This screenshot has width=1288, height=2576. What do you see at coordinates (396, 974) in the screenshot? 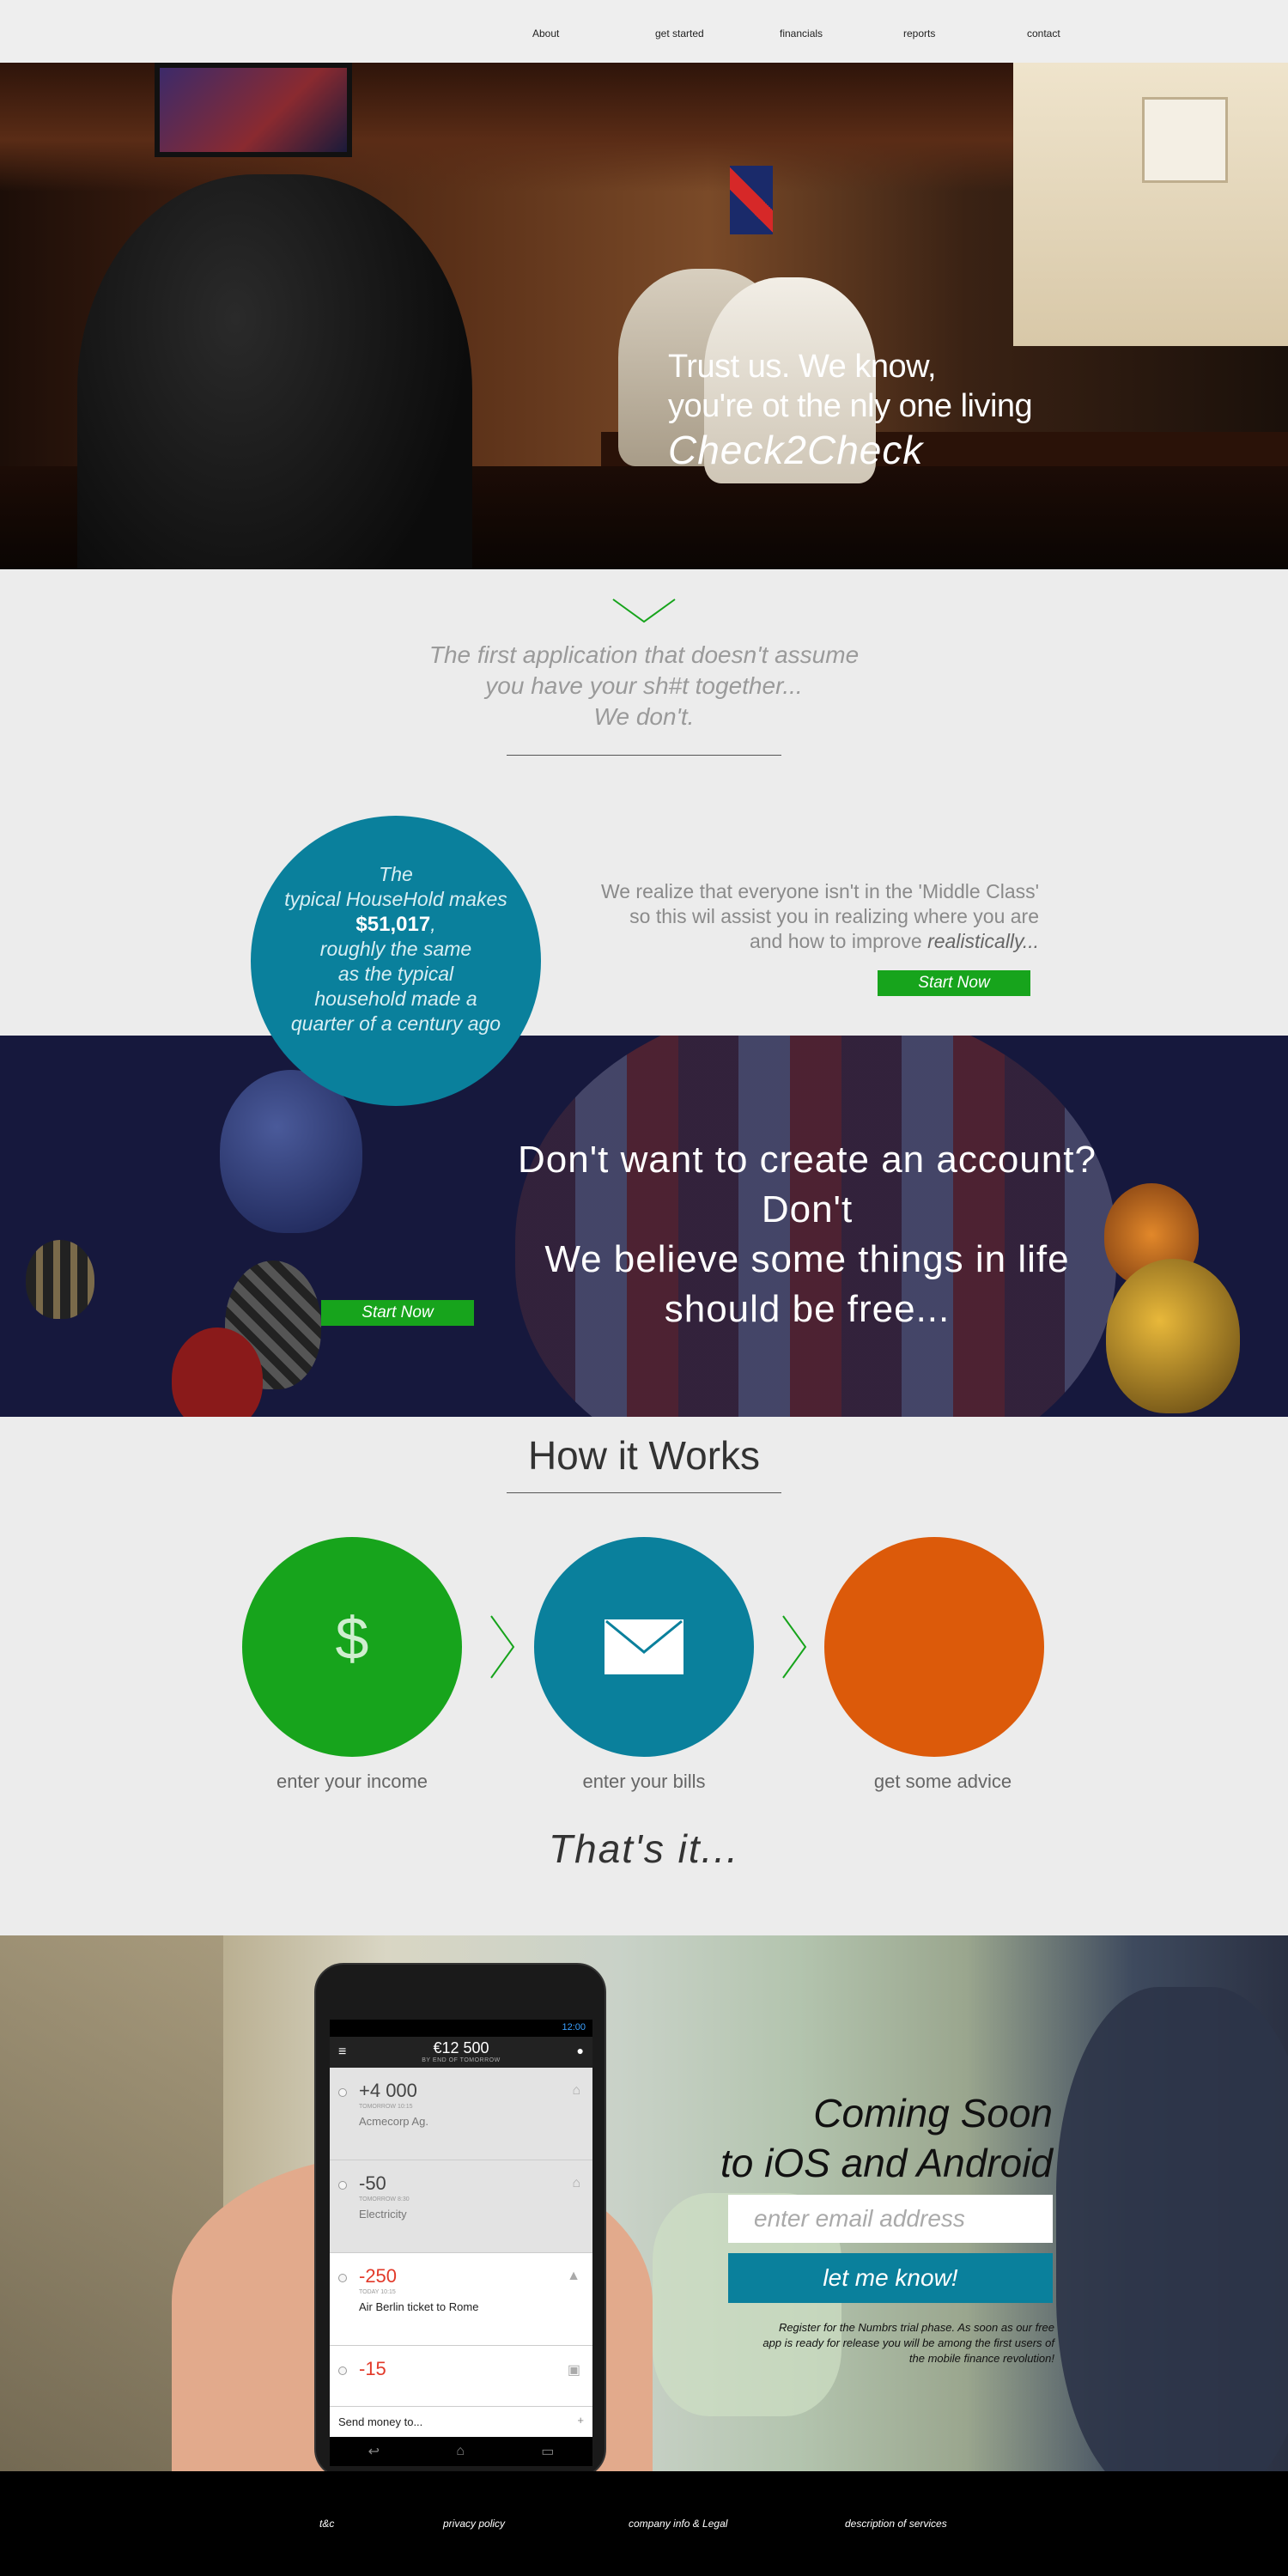
I see `stat-line-4: as the typical` at bounding box center [396, 974].